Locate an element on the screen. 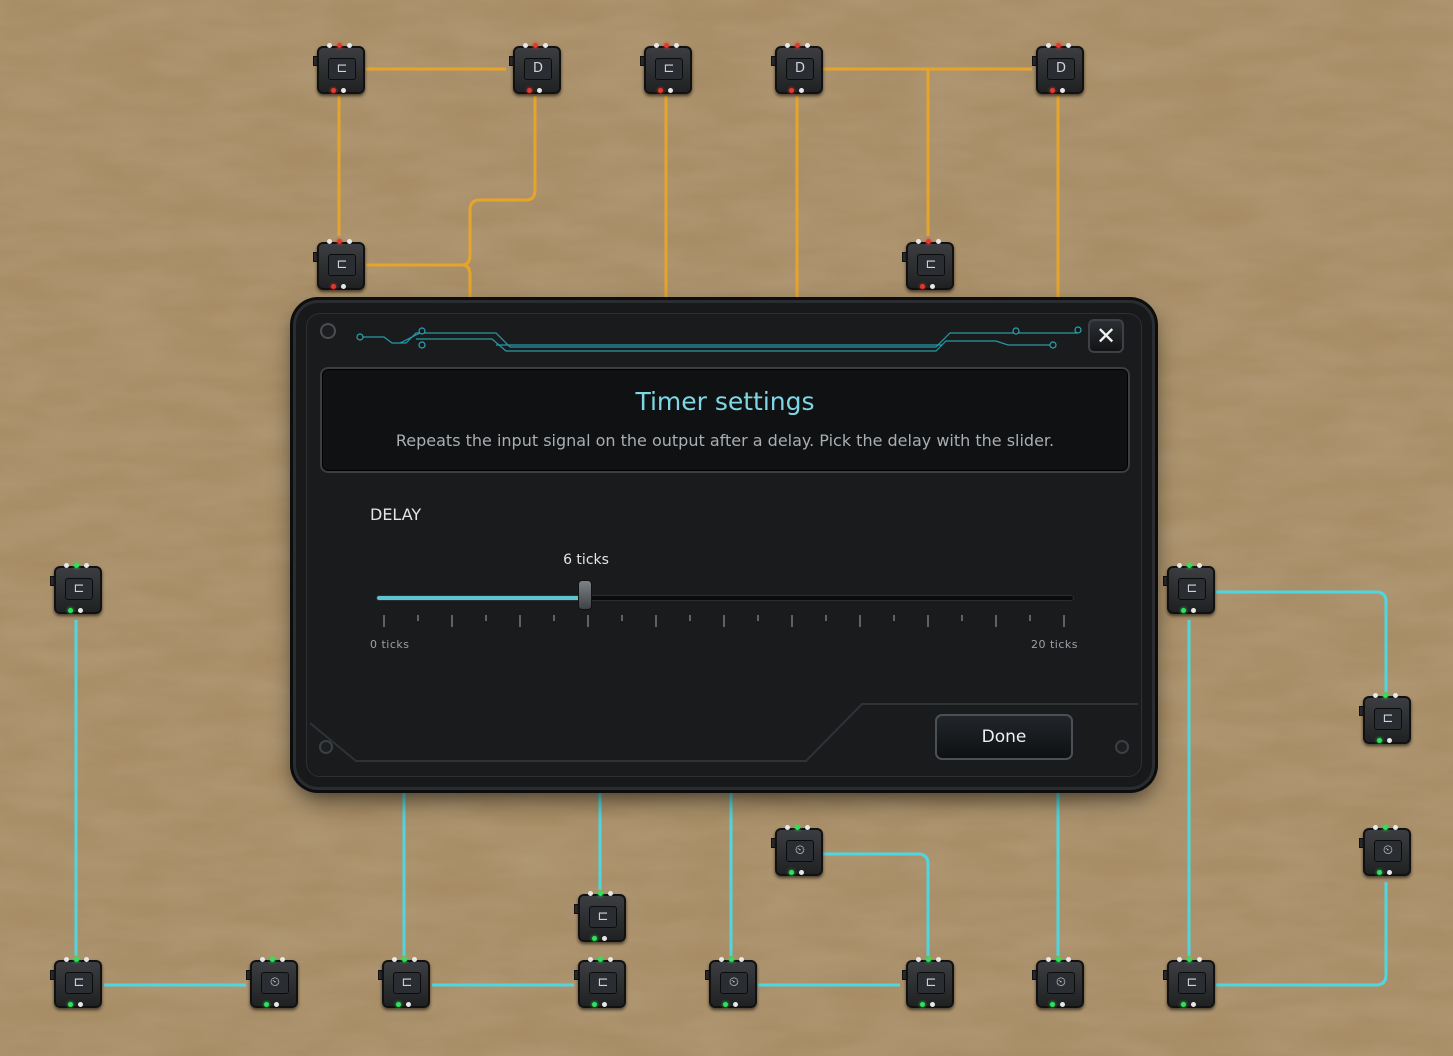  delay-min-label: 0 ticks is located at coordinates (390, 644).